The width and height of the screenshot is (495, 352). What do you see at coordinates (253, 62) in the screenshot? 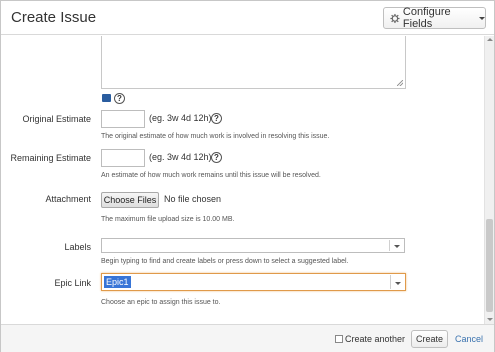
I see `description-textarea` at bounding box center [253, 62].